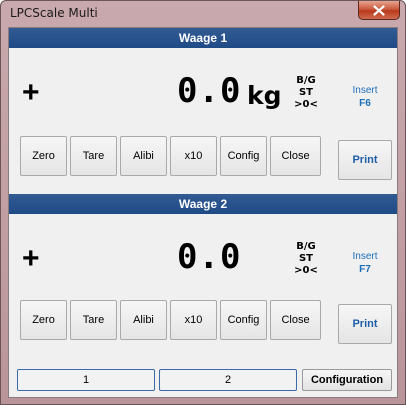 The height and width of the screenshot is (405, 406). I want to click on scale-2-status: B/G ST >0<, so click(306, 259).